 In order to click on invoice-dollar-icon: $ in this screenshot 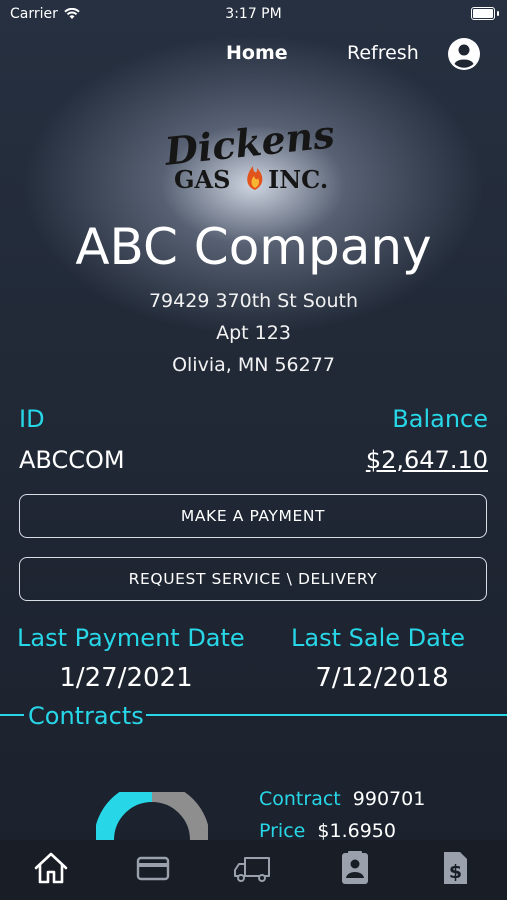, I will do `click(455, 868)`.